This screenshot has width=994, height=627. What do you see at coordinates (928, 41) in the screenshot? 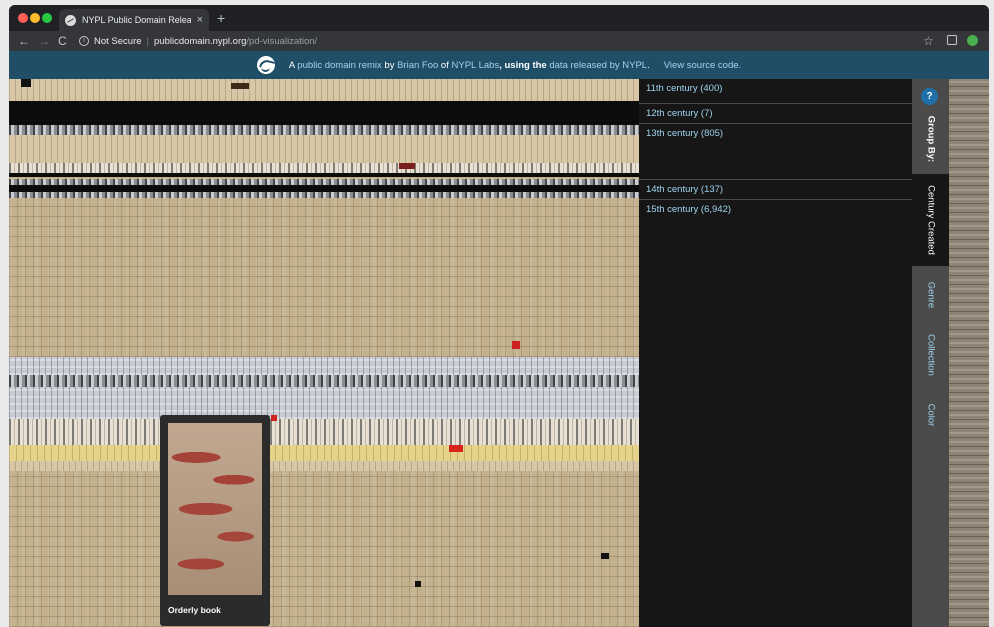
I see `bookmark-star-icon: ☆` at bounding box center [928, 41].